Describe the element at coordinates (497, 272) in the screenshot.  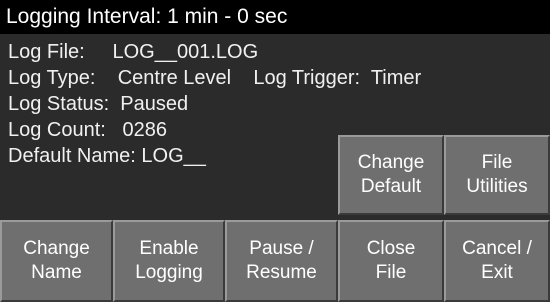
I see `cancel-exit-label-2: Exit` at that location.